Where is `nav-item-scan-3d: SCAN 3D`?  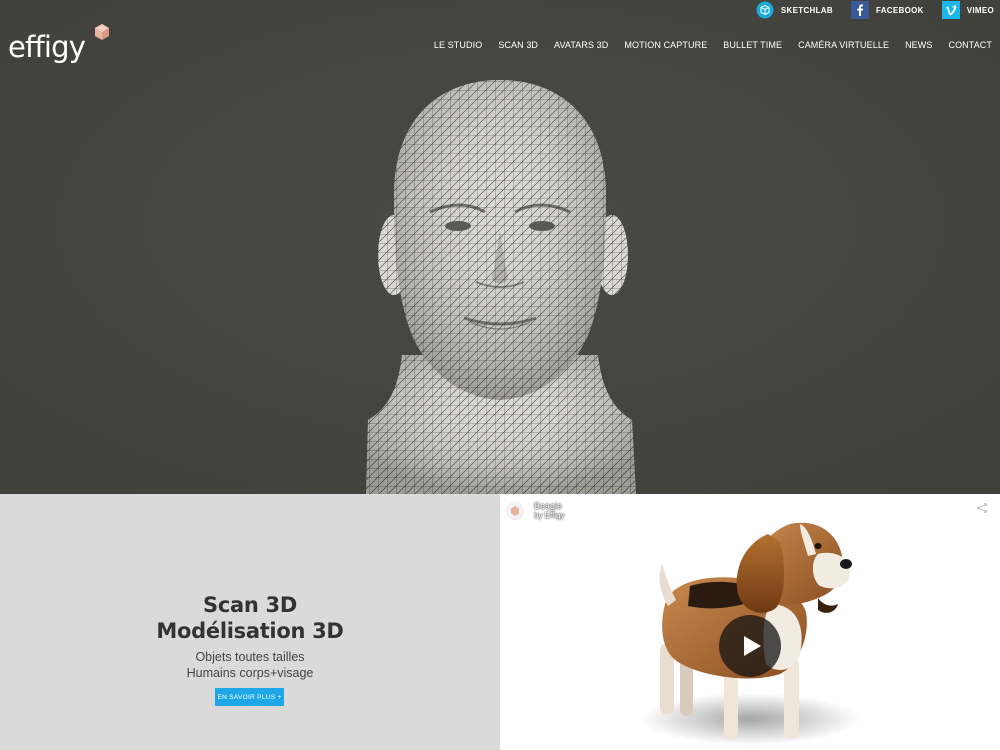 nav-item-scan-3d: SCAN 3D is located at coordinates (518, 45).